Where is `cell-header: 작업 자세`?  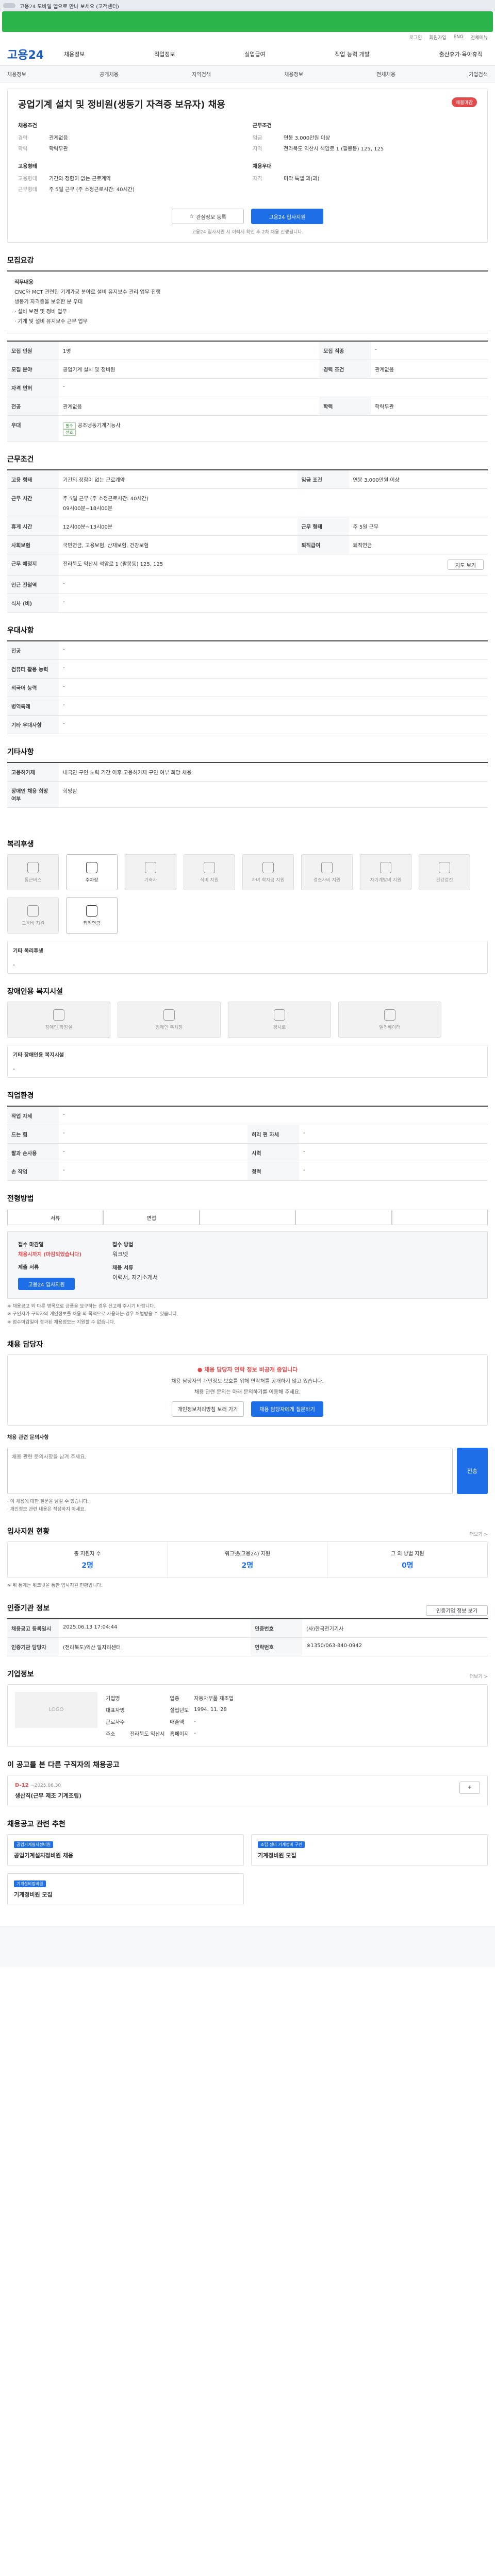 cell-header: 작업 자세 is located at coordinates (33, 1115).